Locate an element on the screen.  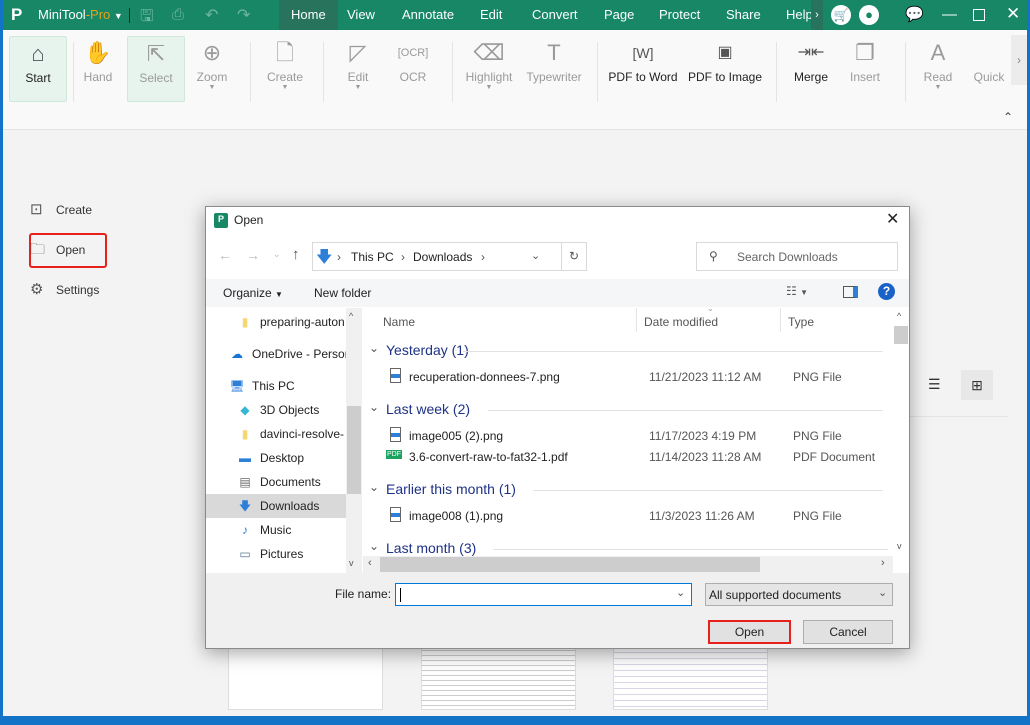
create-icon: 🗋 is located at coordinates (285, 52).